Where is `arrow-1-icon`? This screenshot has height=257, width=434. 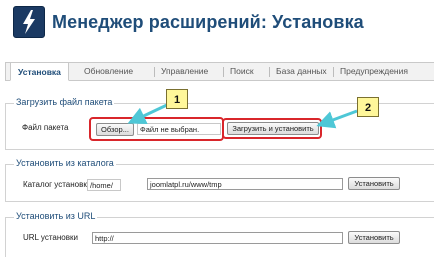
arrow-1-icon is located at coordinates (148, 113).